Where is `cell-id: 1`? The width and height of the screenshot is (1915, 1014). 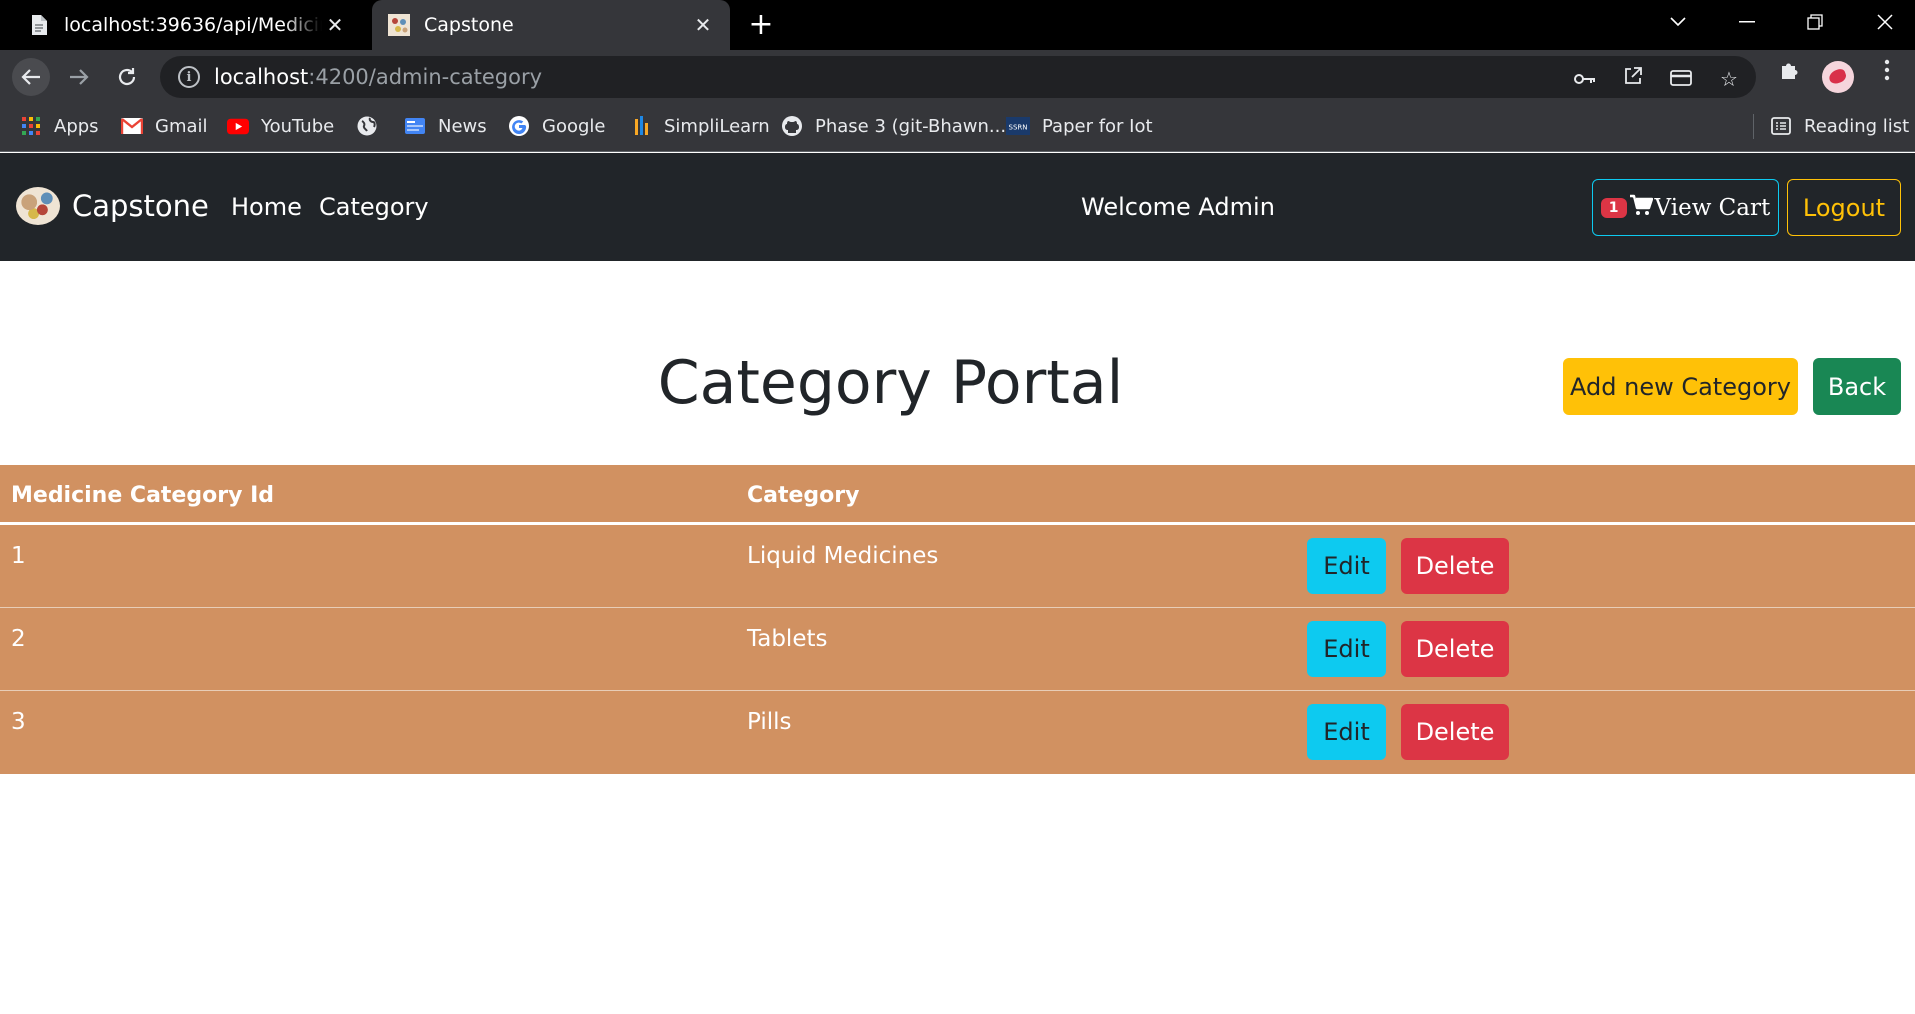
cell-id: 1 is located at coordinates (18, 556).